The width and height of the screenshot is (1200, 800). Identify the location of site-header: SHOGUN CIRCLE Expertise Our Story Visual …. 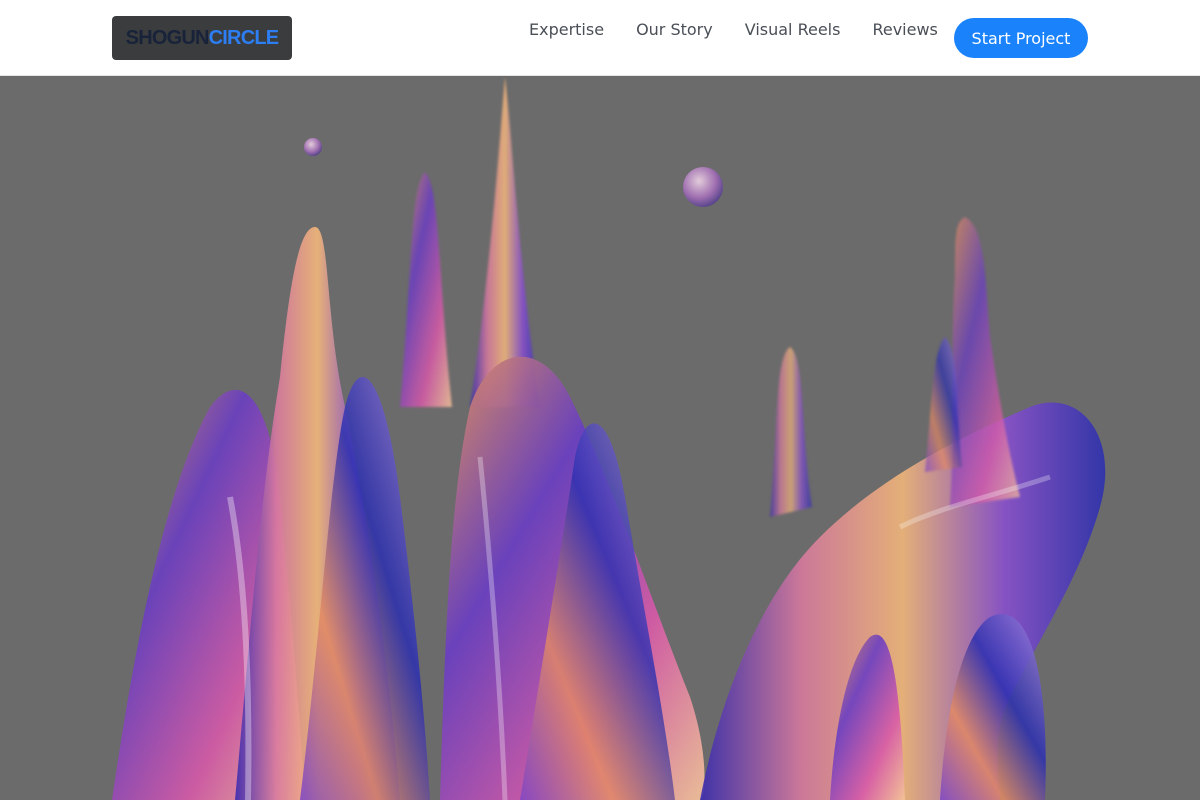
(600, 38).